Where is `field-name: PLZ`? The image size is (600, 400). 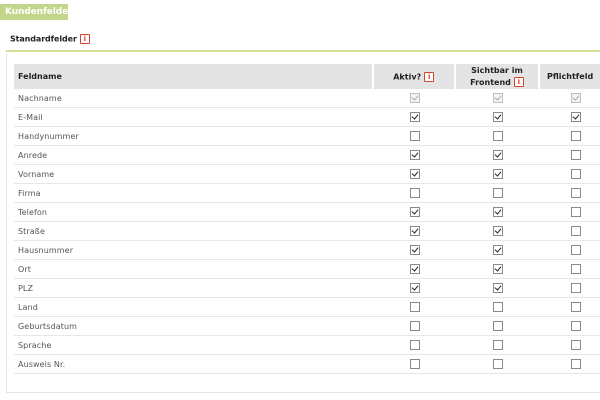
field-name: PLZ is located at coordinates (194, 288).